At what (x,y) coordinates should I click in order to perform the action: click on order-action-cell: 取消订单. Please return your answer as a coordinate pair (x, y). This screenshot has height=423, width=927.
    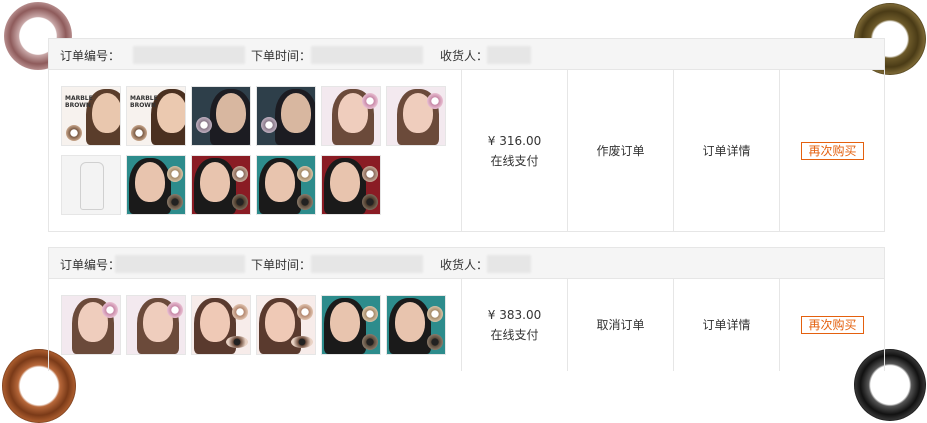
    Looking at the image, I should click on (621, 325).